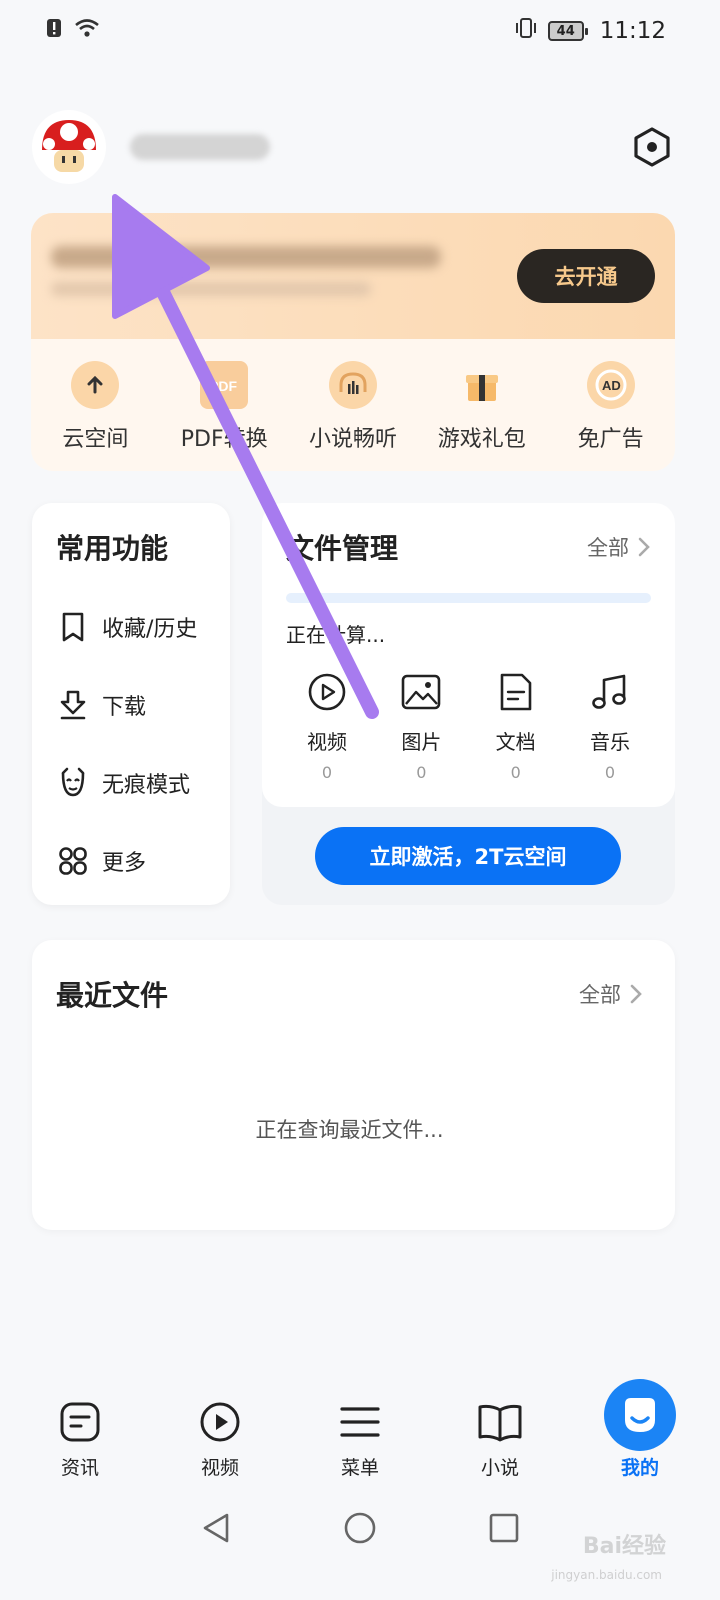 The image size is (720, 1600). What do you see at coordinates (124, 707) in the screenshot?
I see `common-item-label: 下载` at bounding box center [124, 707].